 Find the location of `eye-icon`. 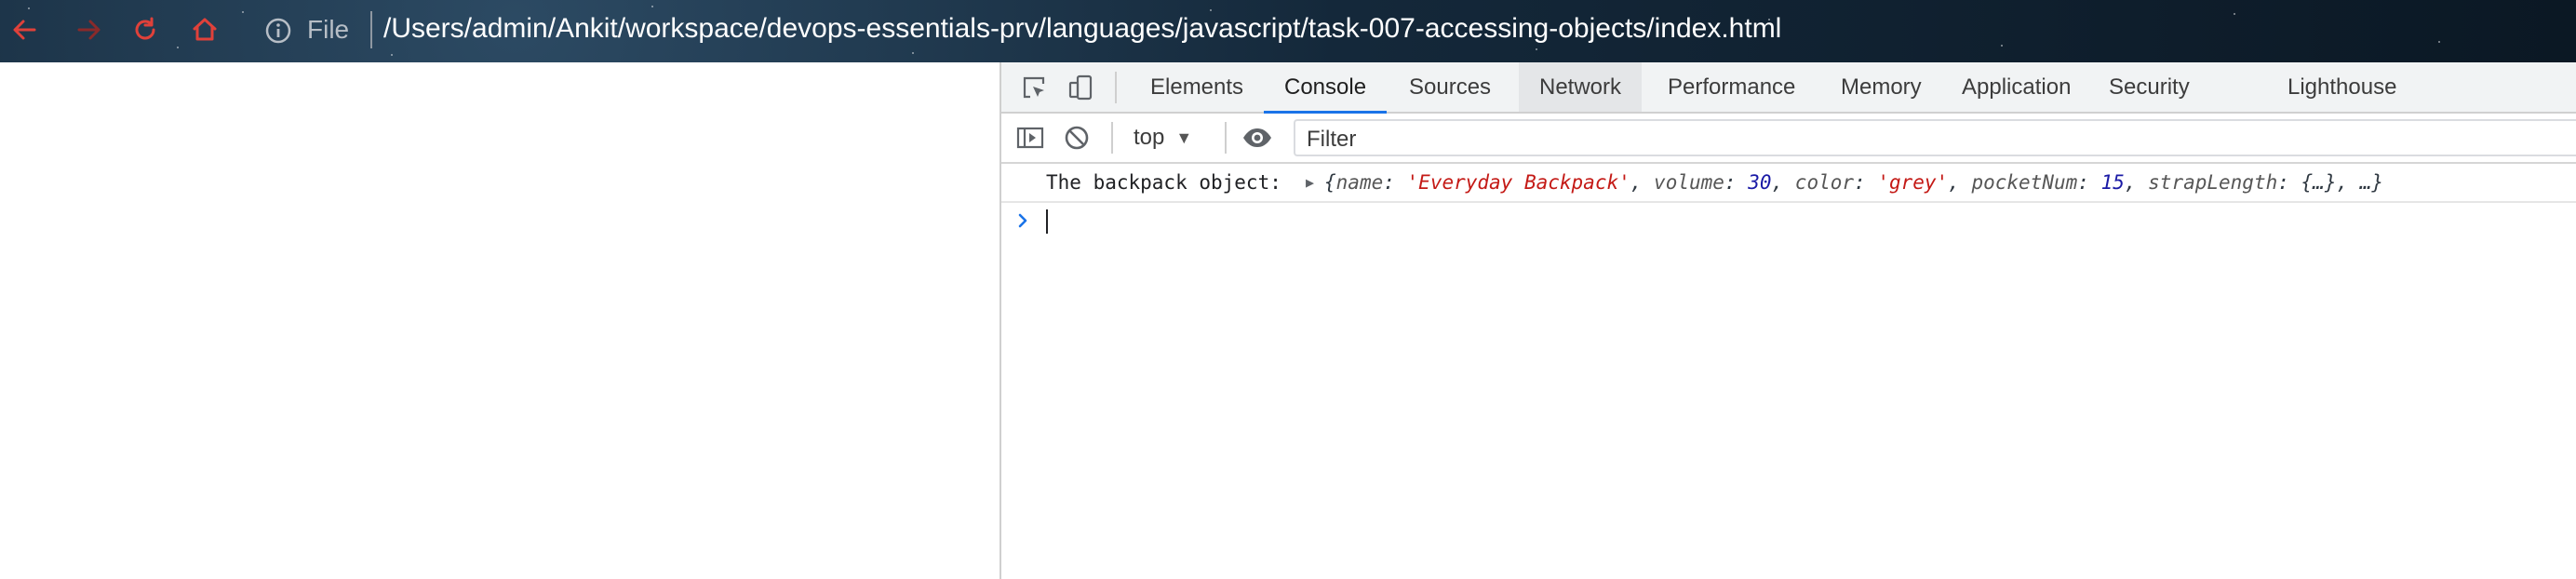

eye-icon is located at coordinates (1257, 137).